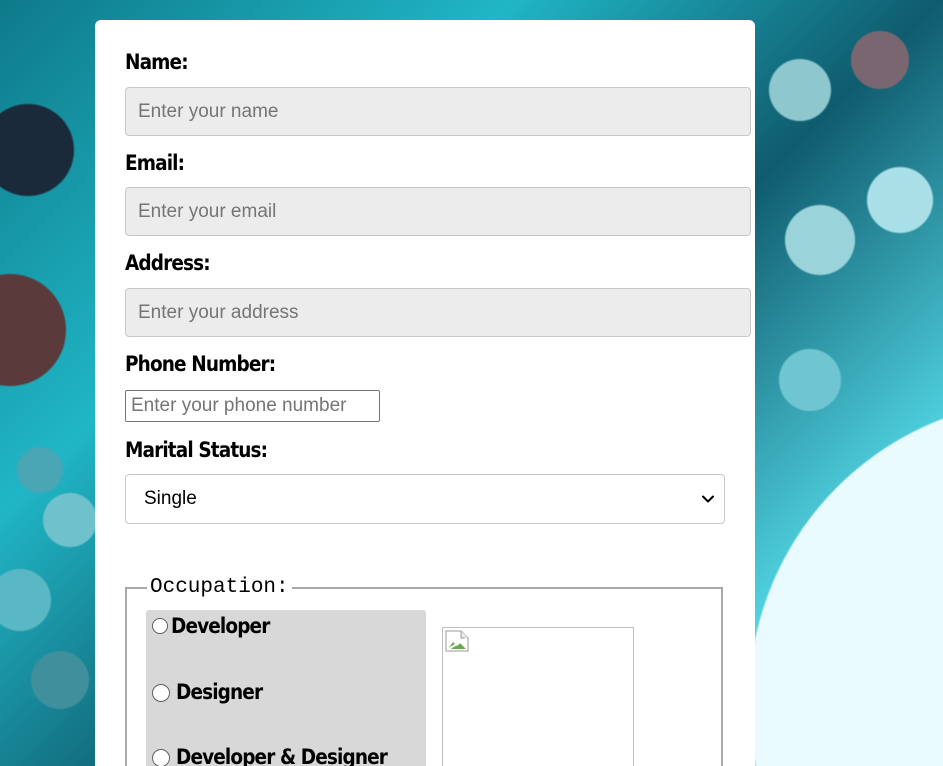 This screenshot has height=766, width=943. What do you see at coordinates (219, 692) in the screenshot?
I see `designer-label: Designer` at bounding box center [219, 692].